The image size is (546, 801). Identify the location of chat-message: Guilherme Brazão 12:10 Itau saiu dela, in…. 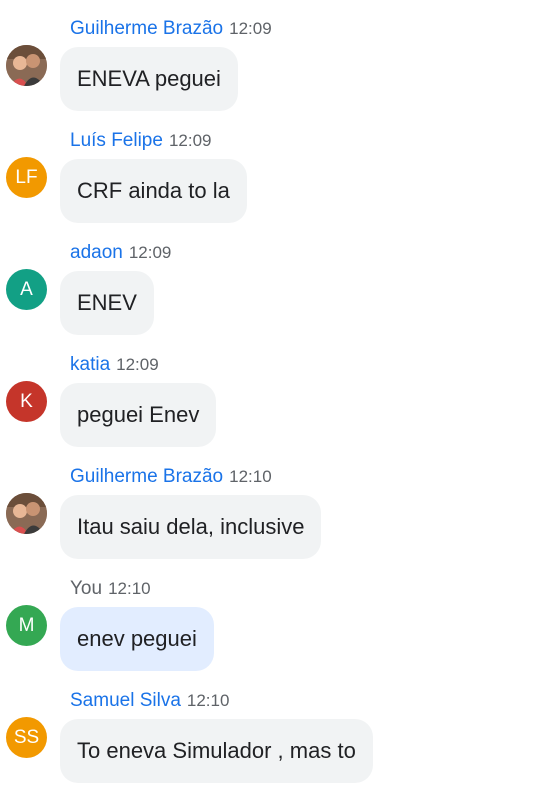
(273, 521).